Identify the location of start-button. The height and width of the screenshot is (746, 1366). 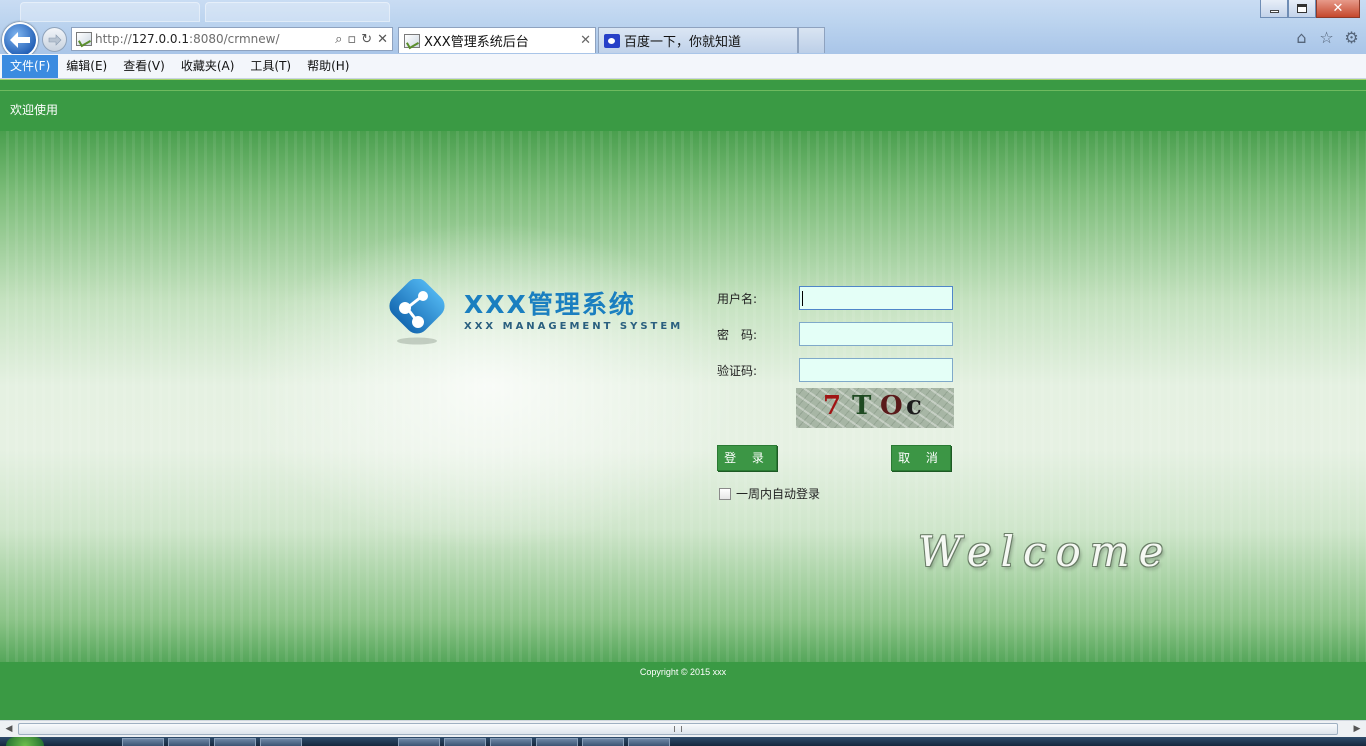
(25, 741).